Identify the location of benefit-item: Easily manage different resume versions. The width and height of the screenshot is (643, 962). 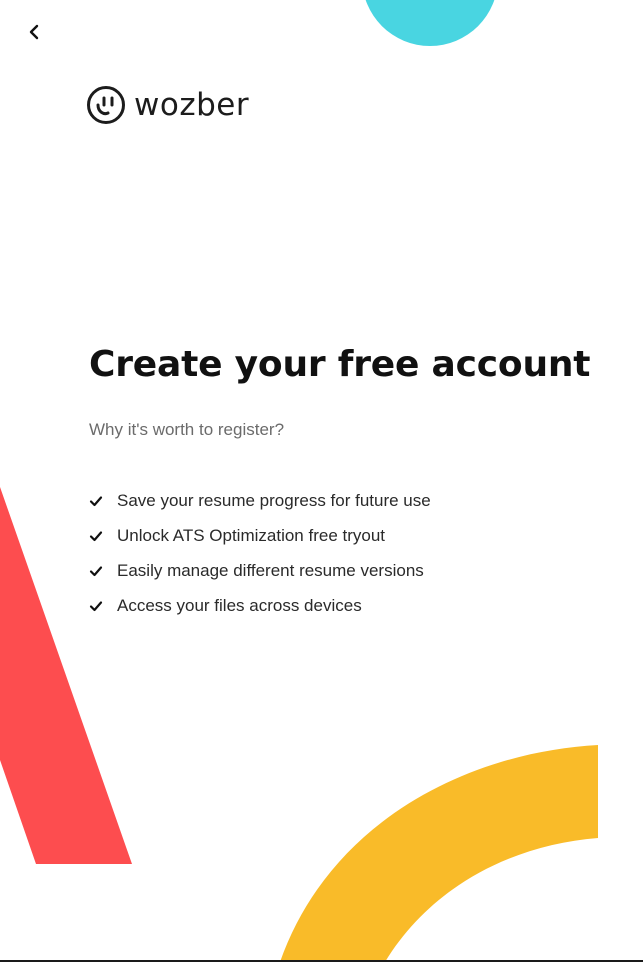
(260, 570).